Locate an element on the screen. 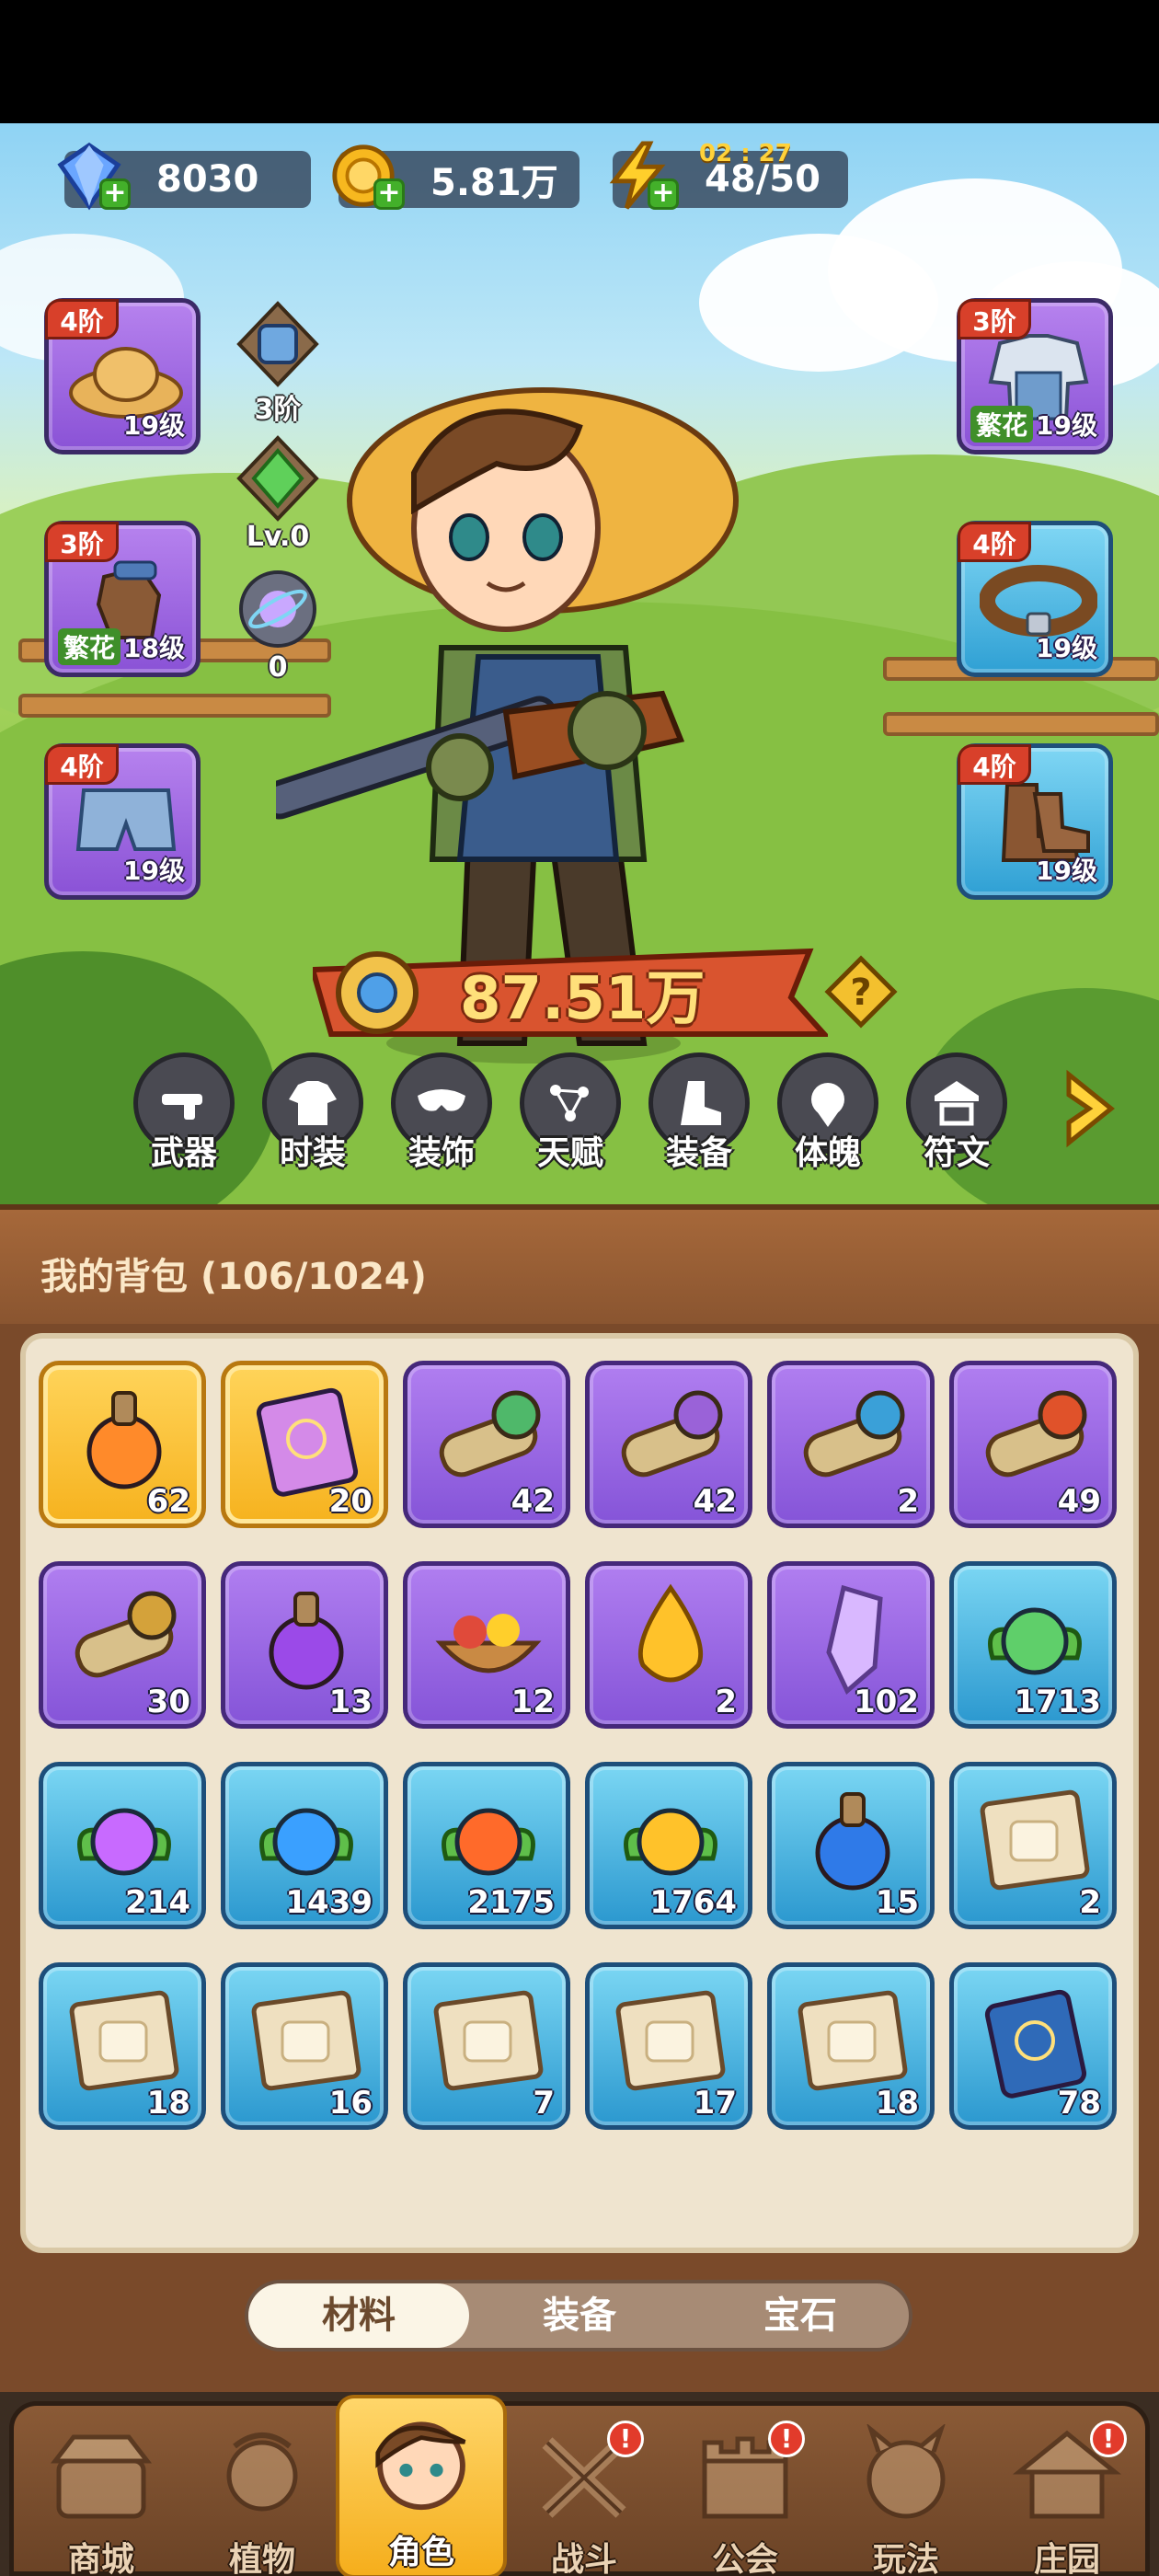  tab-equipment: 装备 is located at coordinates (699, 1116).